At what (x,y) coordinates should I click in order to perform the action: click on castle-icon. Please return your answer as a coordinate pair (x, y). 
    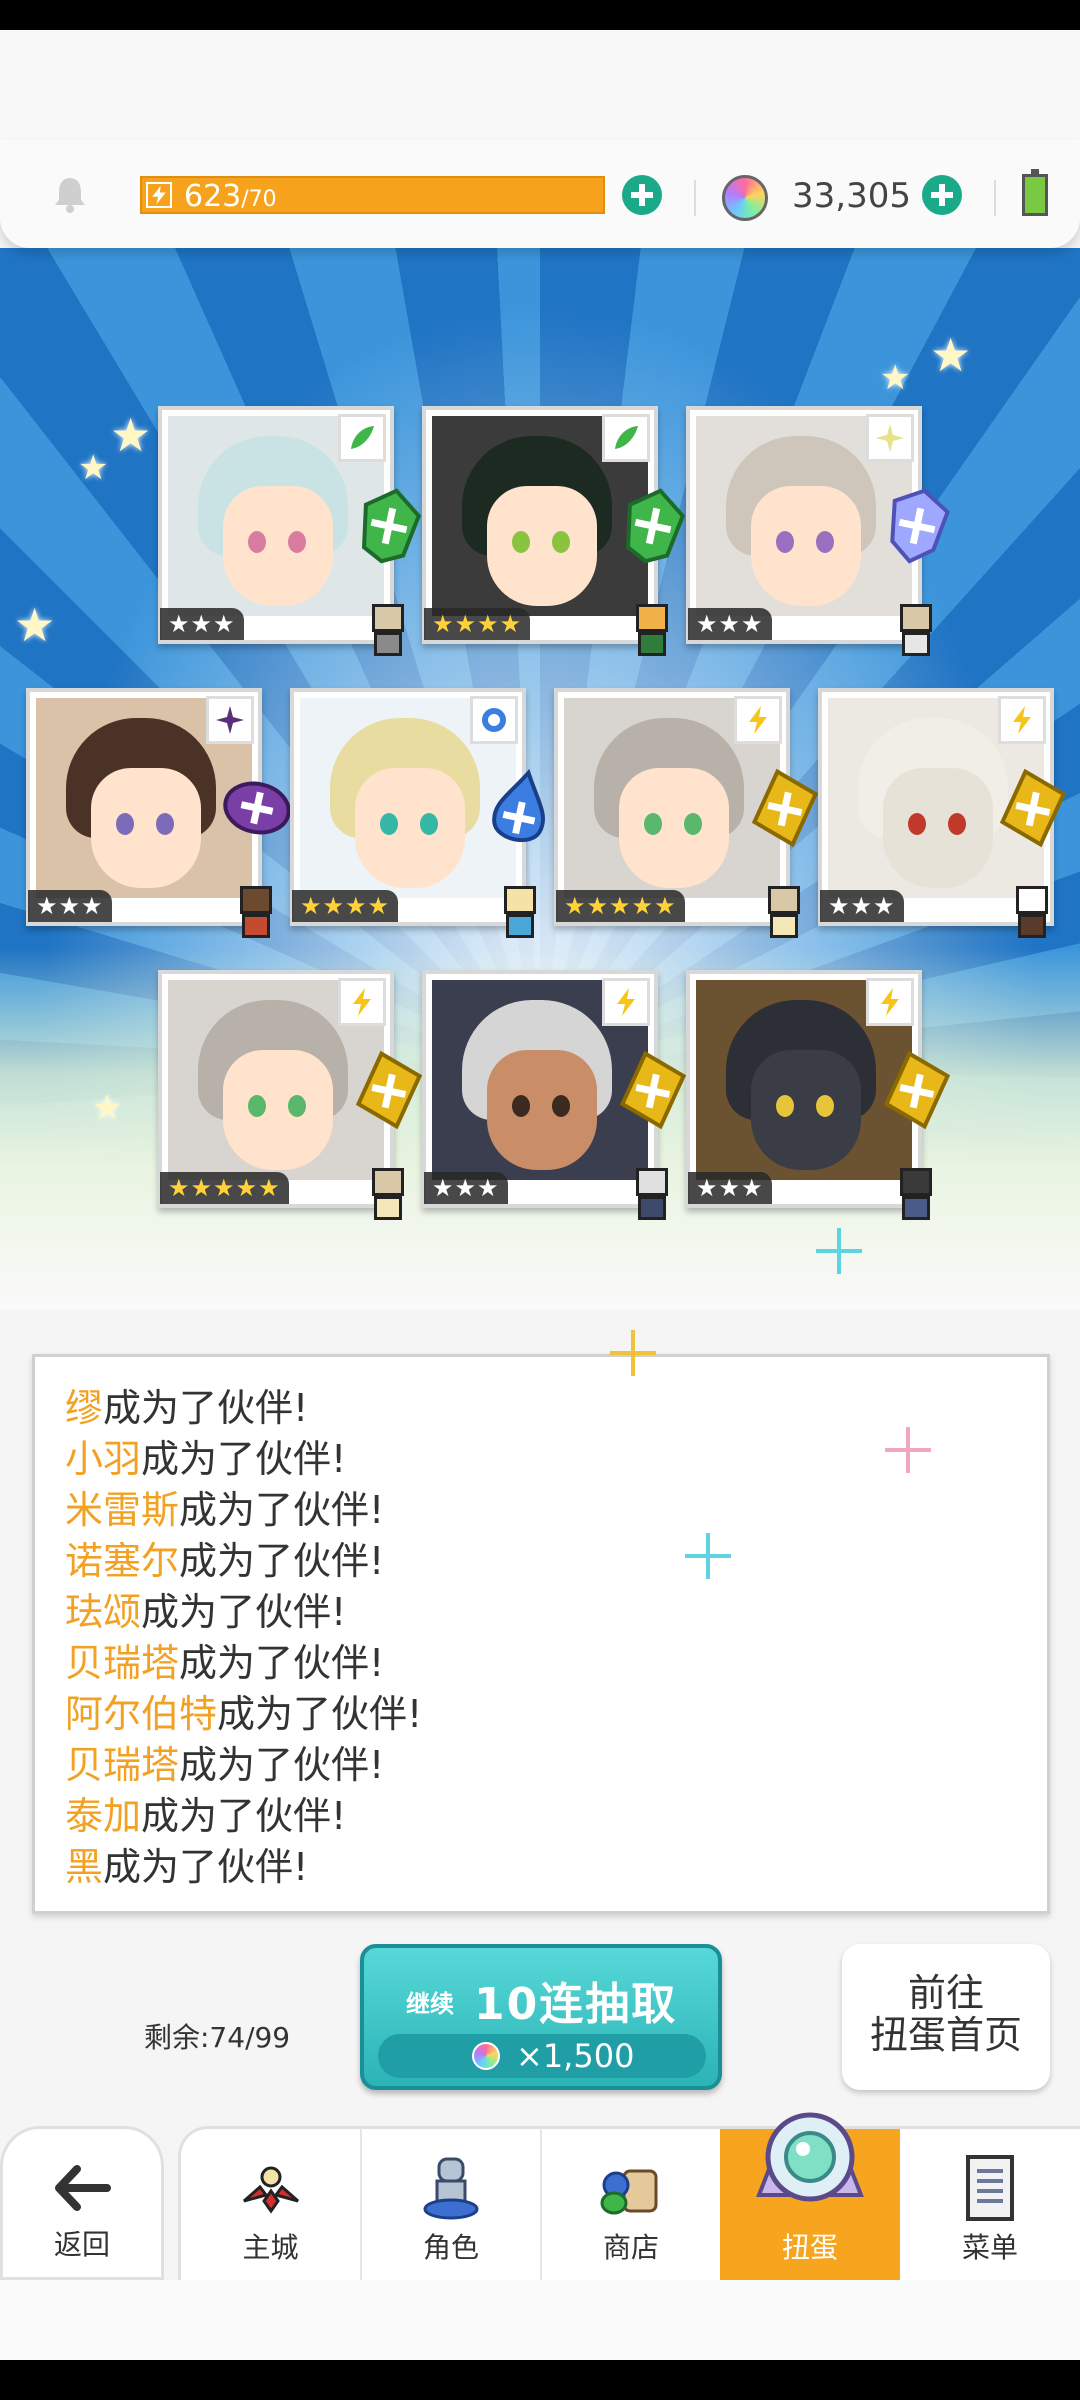
    Looking at the image, I should click on (270, 2190).